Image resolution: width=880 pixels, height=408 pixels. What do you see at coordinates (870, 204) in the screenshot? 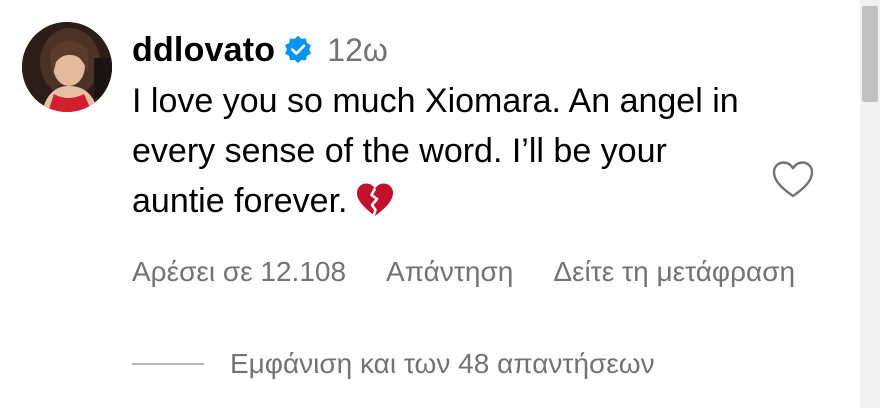
I see `scrollbar` at bounding box center [870, 204].